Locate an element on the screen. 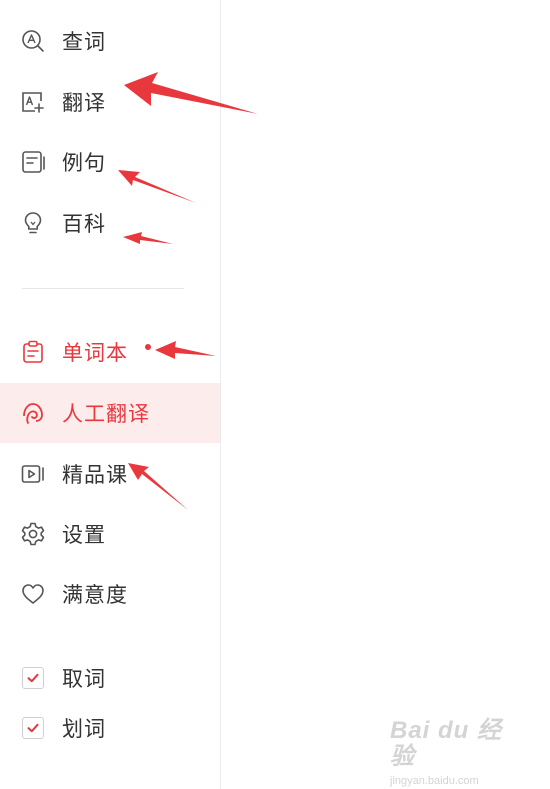 This screenshot has height=789, width=550. baidu-jingyan-watermark: Bai du 经验 jingyan.baidu.com is located at coordinates (455, 753).